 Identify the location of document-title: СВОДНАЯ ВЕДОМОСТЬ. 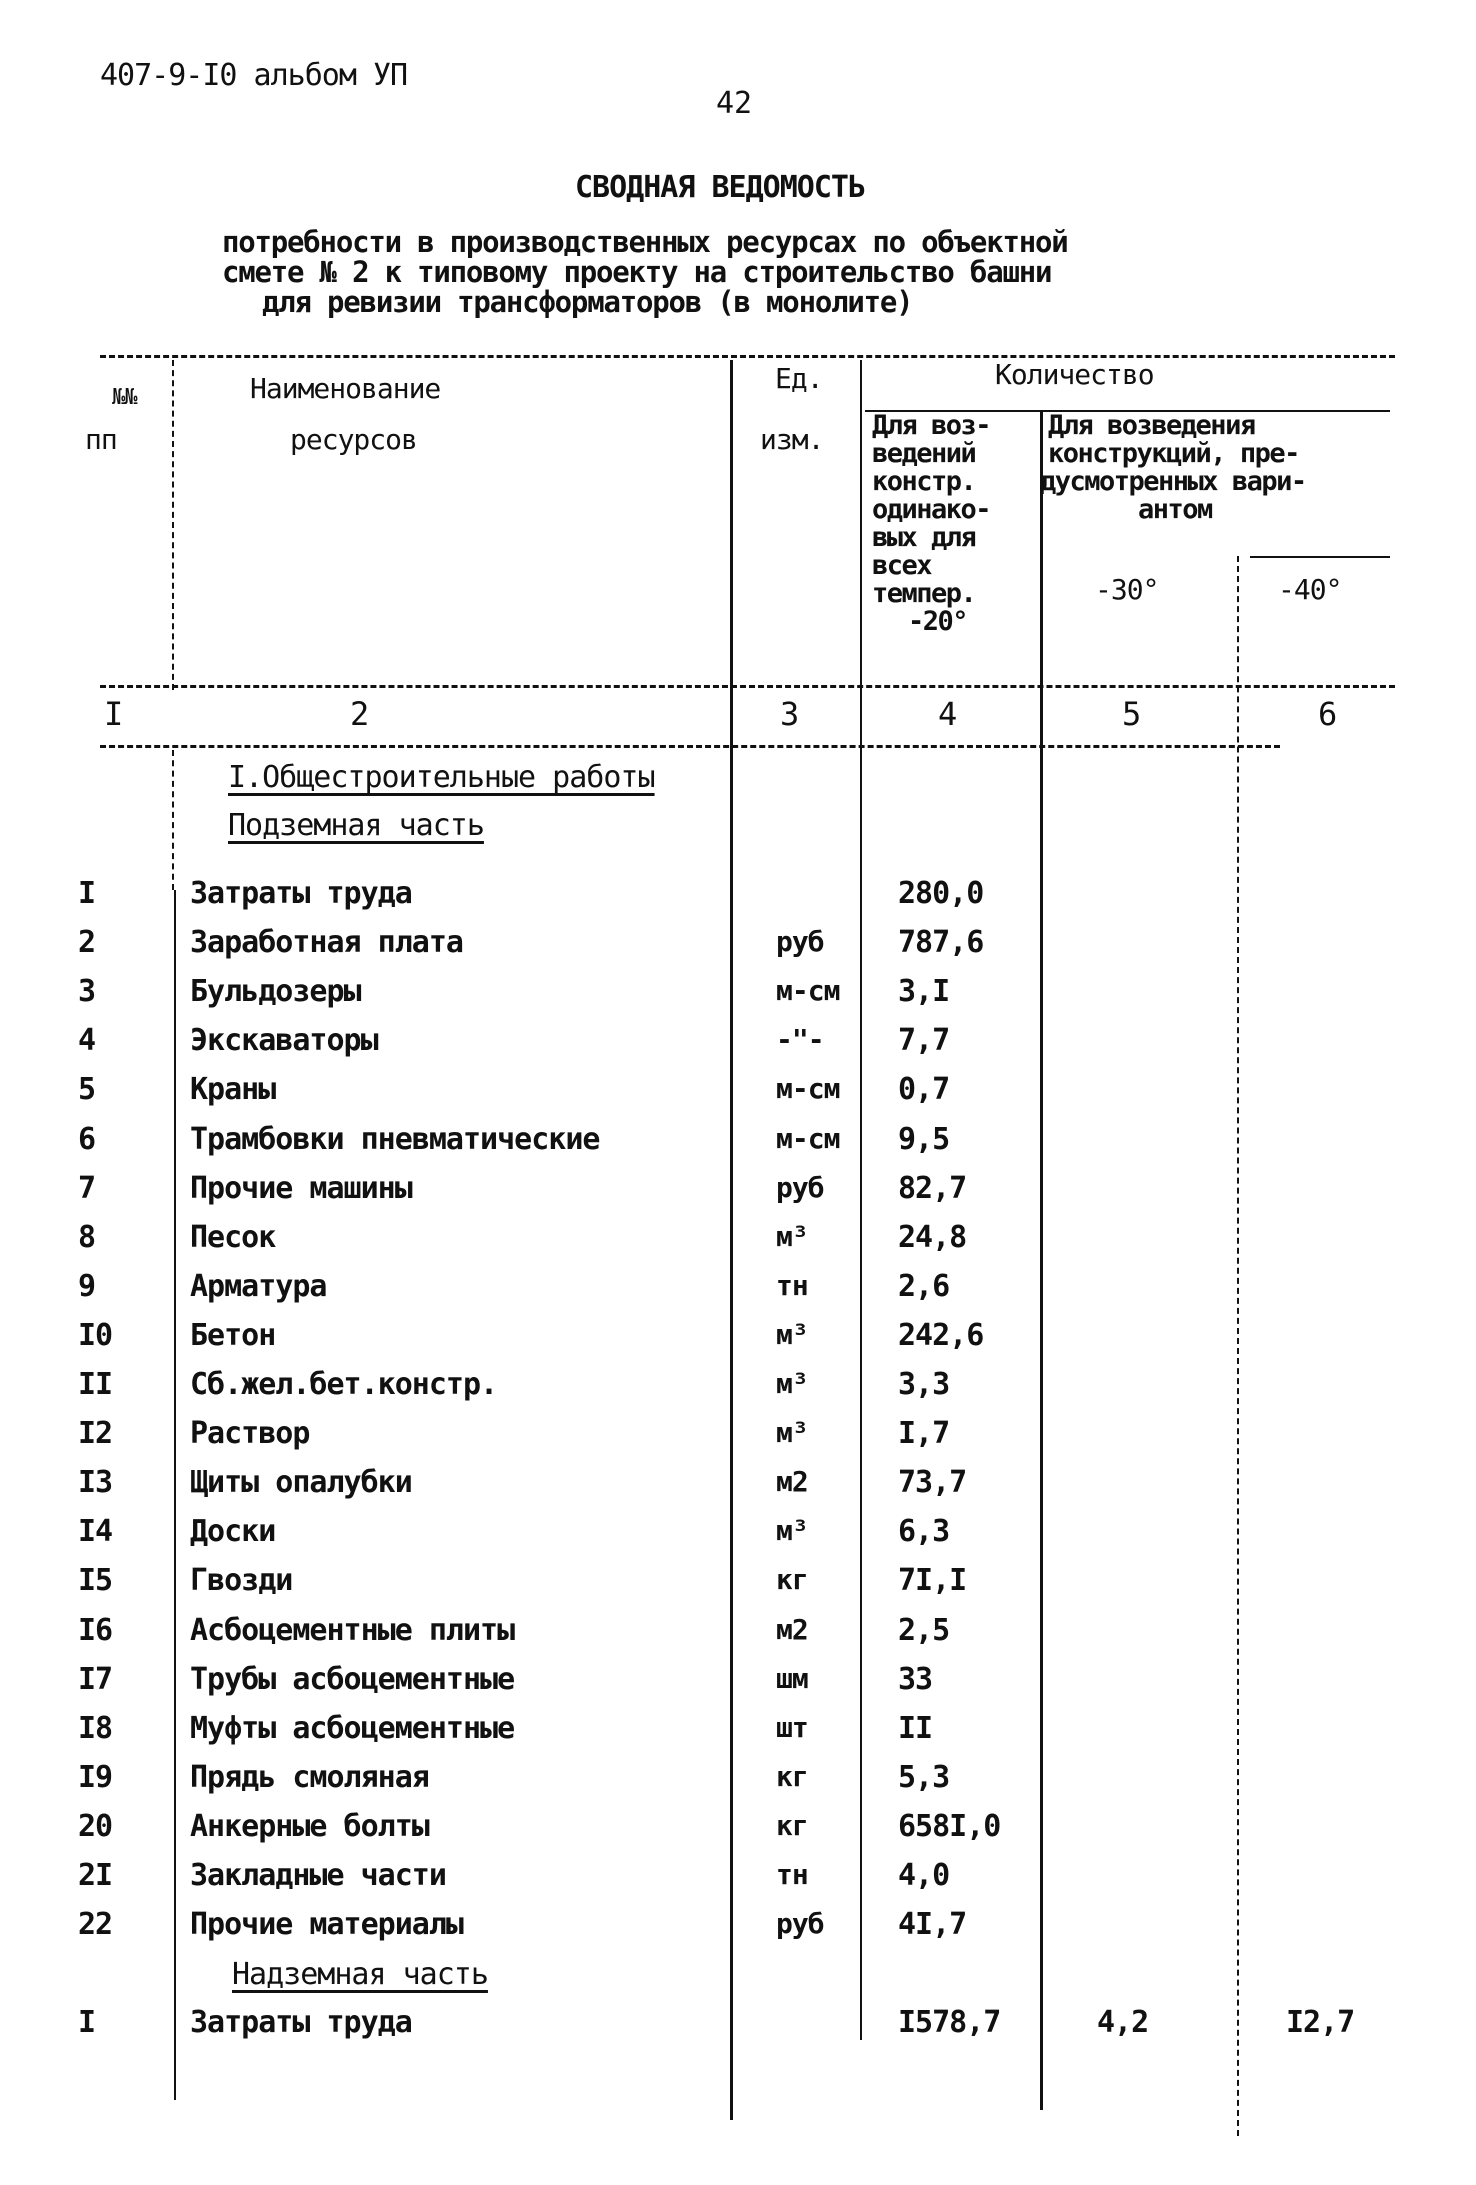
(720, 187).